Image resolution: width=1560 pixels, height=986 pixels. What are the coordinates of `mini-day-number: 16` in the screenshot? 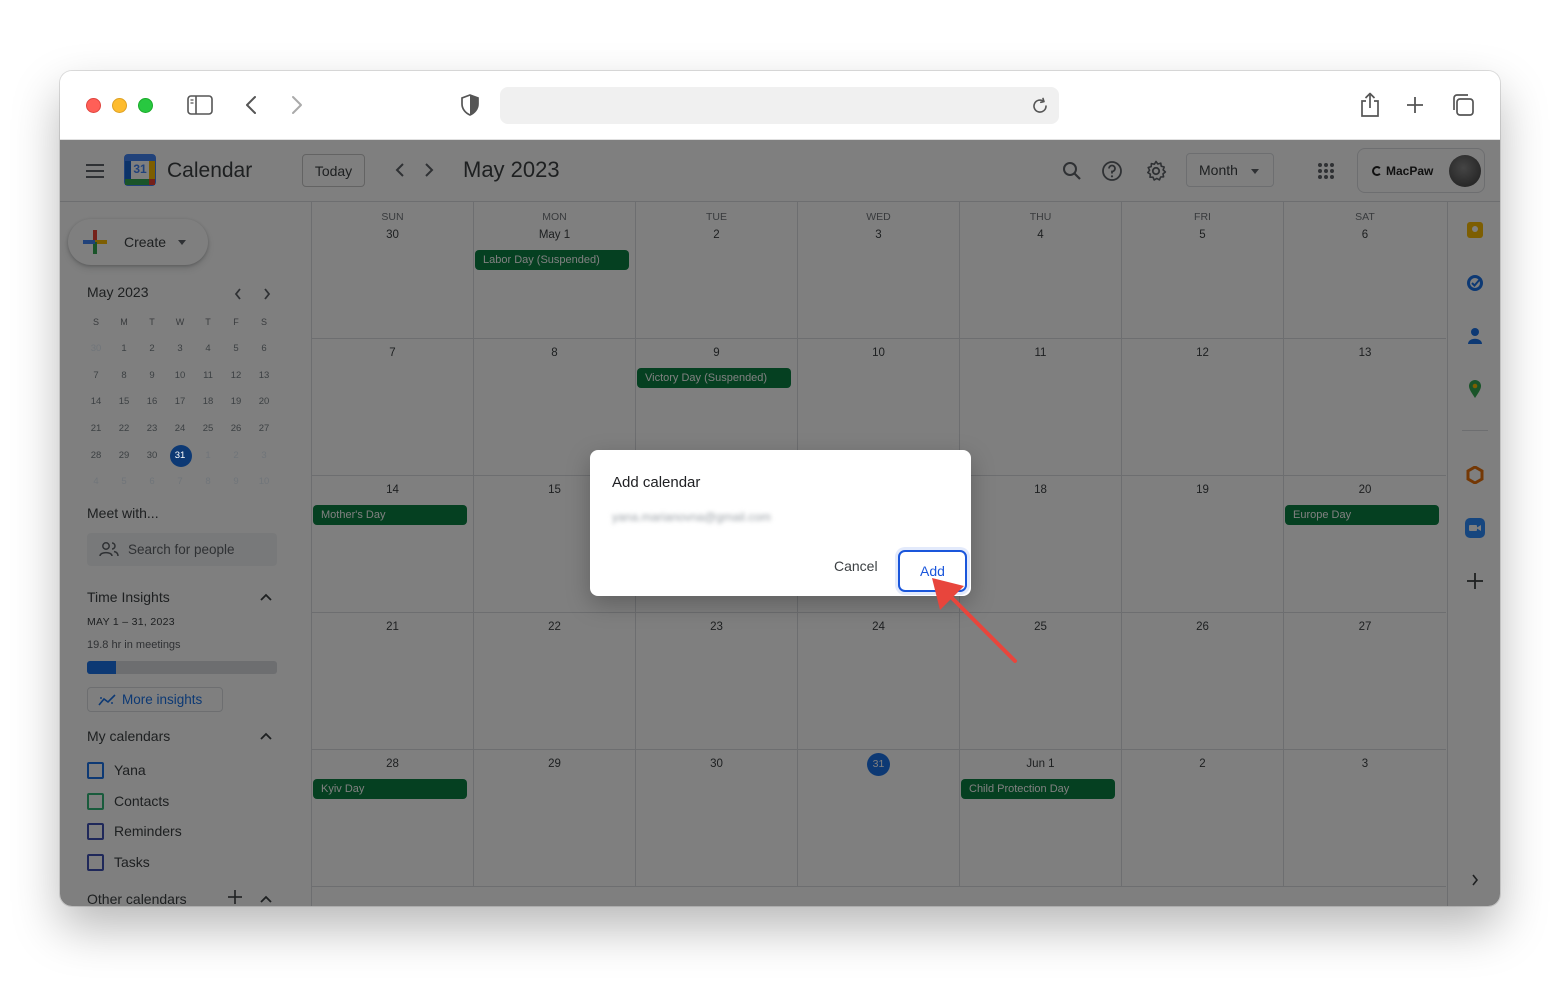 It's located at (152, 402).